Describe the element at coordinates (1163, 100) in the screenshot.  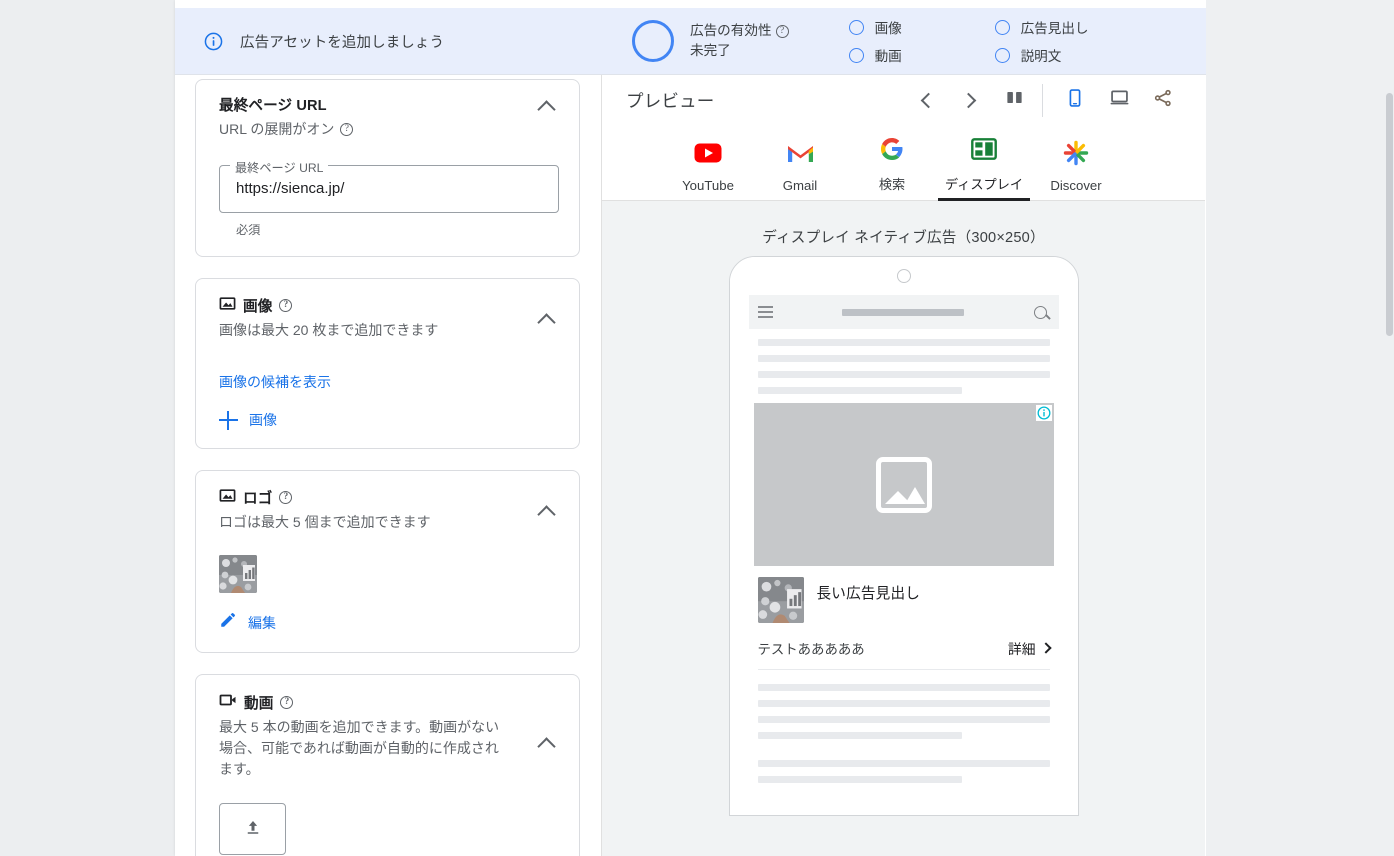
I see `share-preview-button` at that location.